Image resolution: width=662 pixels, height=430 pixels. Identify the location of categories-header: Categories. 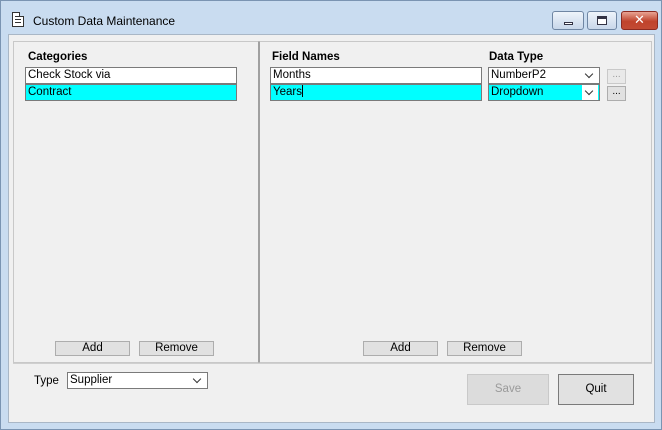
(58, 57).